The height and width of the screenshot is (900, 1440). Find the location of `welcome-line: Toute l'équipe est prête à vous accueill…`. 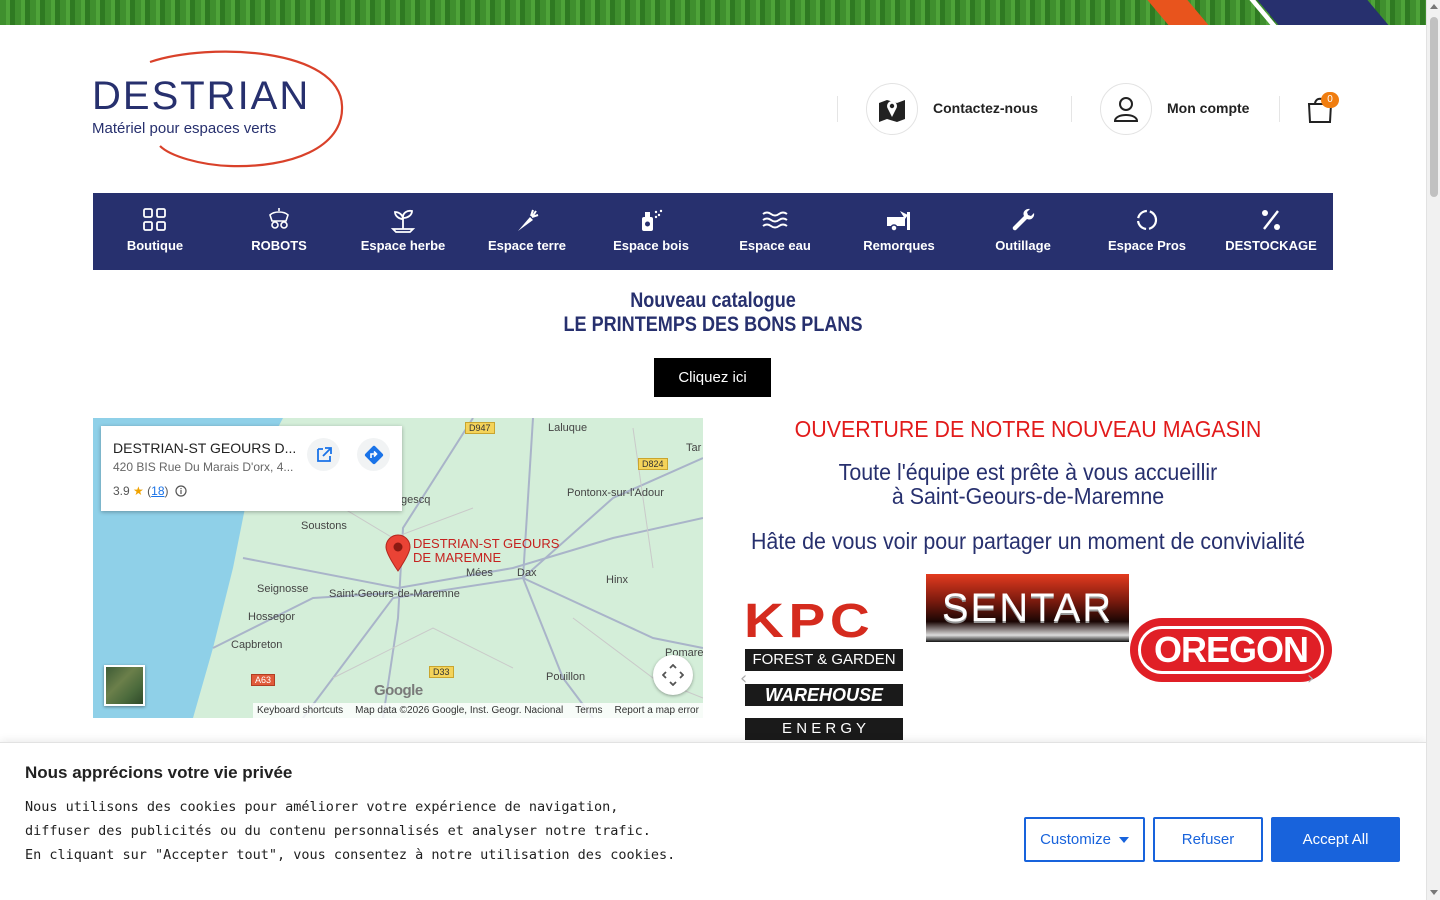

welcome-line: Toute l'équipe est prête à vous accueill… is located at coordinates (1028, 472).